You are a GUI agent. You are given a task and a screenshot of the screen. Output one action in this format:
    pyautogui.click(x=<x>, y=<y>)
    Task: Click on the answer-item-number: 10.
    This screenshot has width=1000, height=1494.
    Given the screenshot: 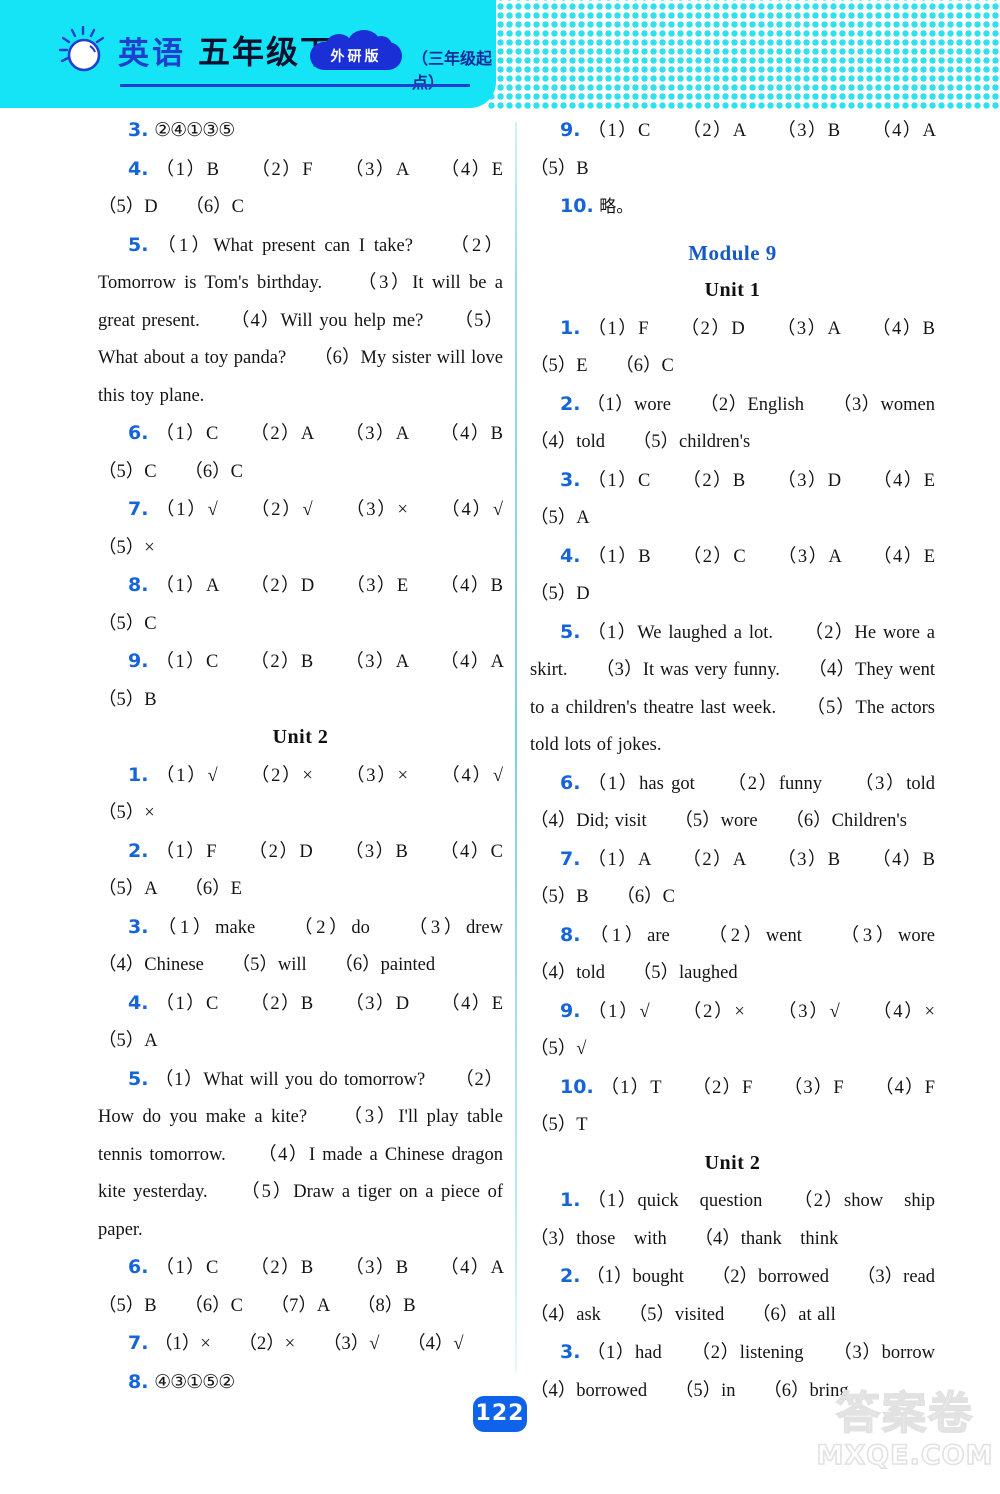 What is the action you would take?
    pyautogui.click(x=577, y=206)
    